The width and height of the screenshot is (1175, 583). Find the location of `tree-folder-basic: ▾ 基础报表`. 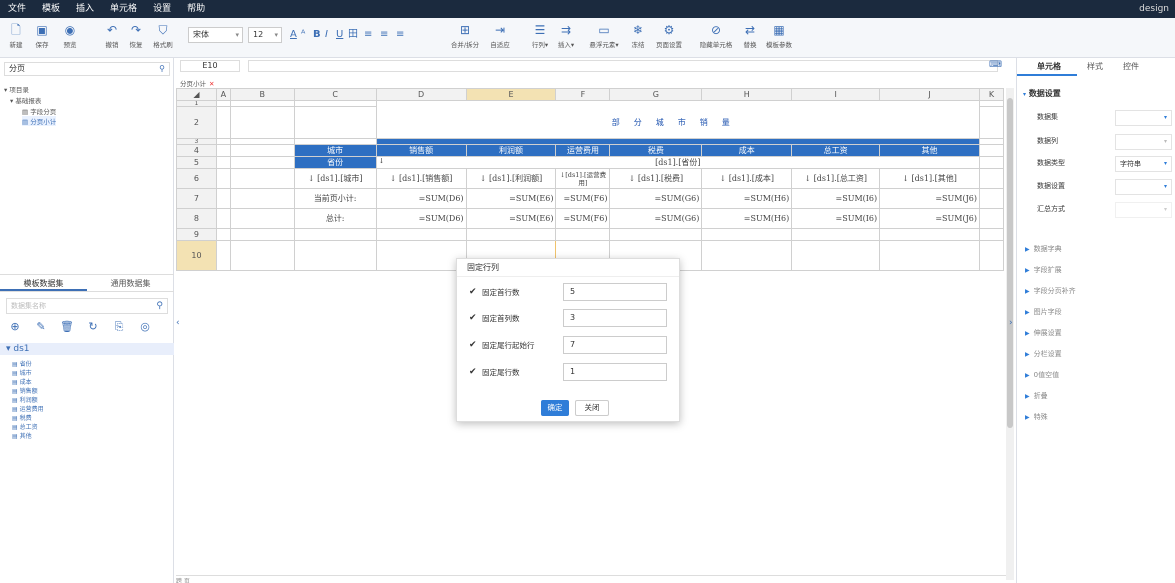

tree-folder-basic: ▾ 基础报表 is located at coordinates (25, 100).